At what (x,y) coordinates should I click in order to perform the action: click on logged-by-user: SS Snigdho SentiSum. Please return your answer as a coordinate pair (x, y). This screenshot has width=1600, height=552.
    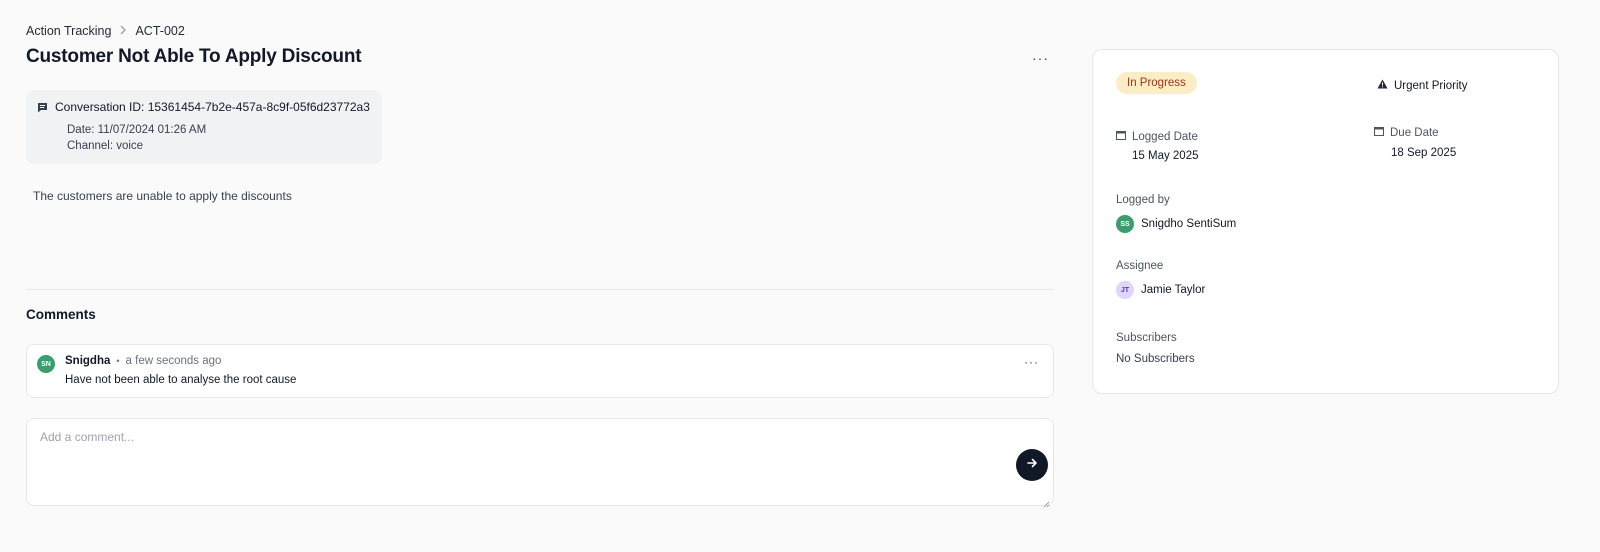
    Looking at the image, I should click on (1176, 224).